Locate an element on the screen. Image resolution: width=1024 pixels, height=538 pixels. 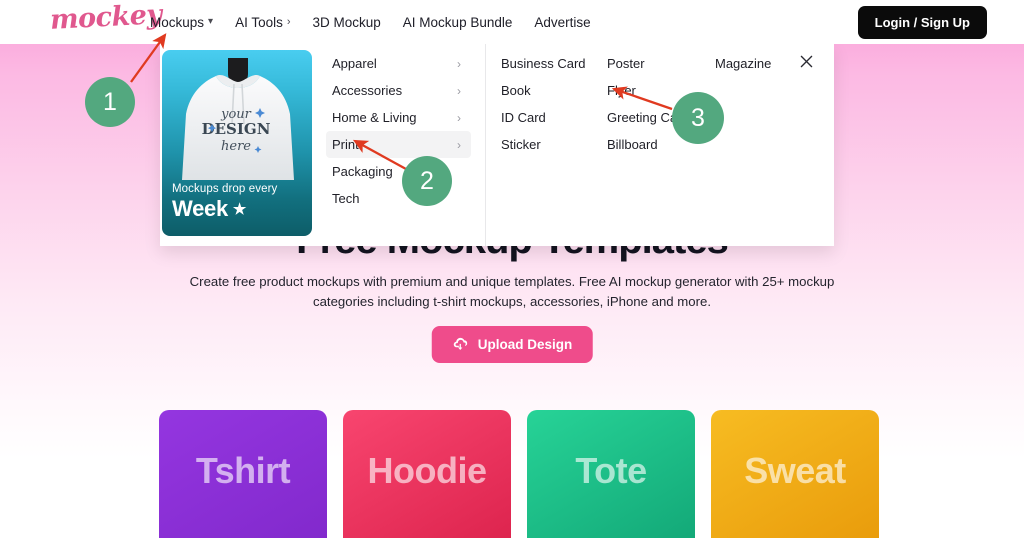
subcategory-id-card: ID Card is located at coordinates (554, 117).